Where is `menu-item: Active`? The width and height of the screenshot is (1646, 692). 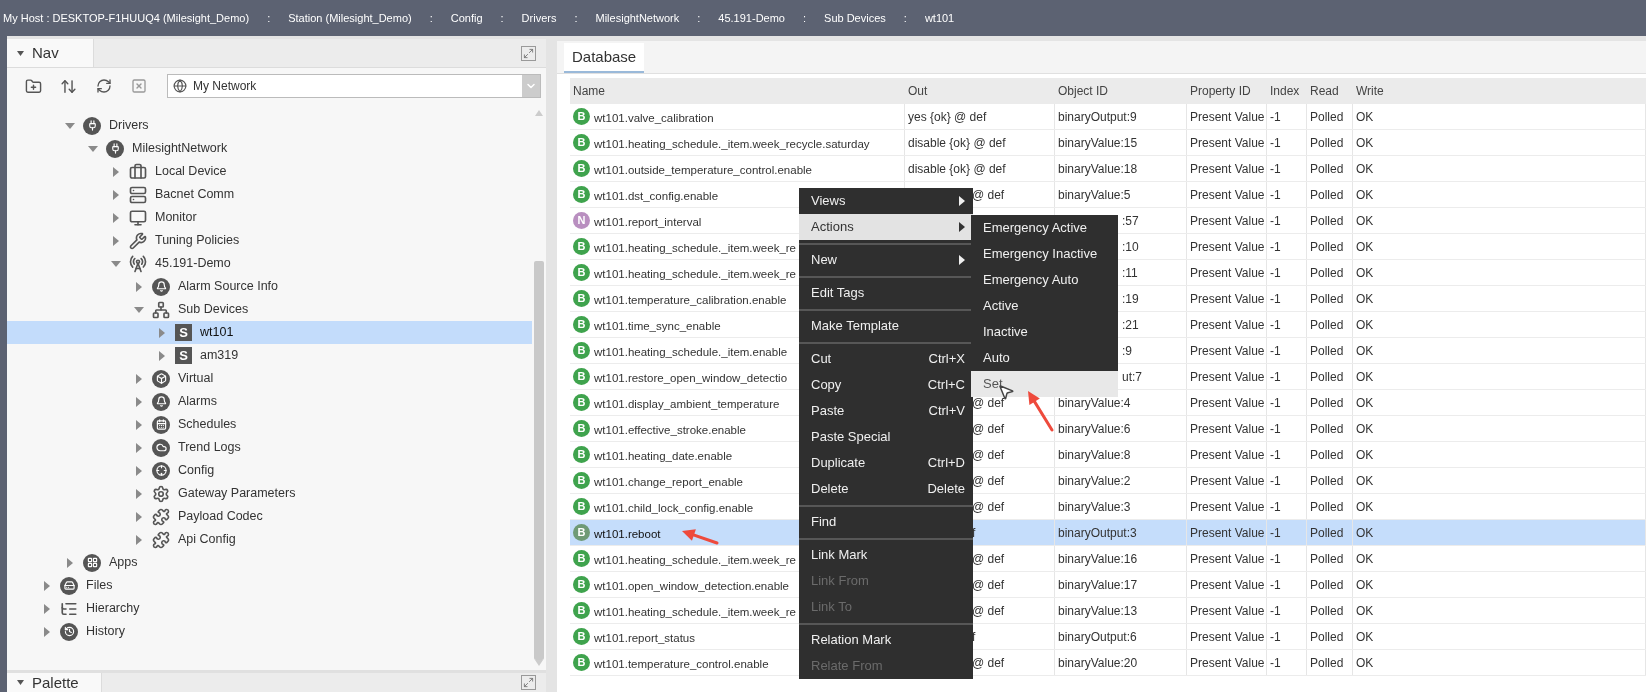
menu-item: Active is located at coordinates (1044, 306).